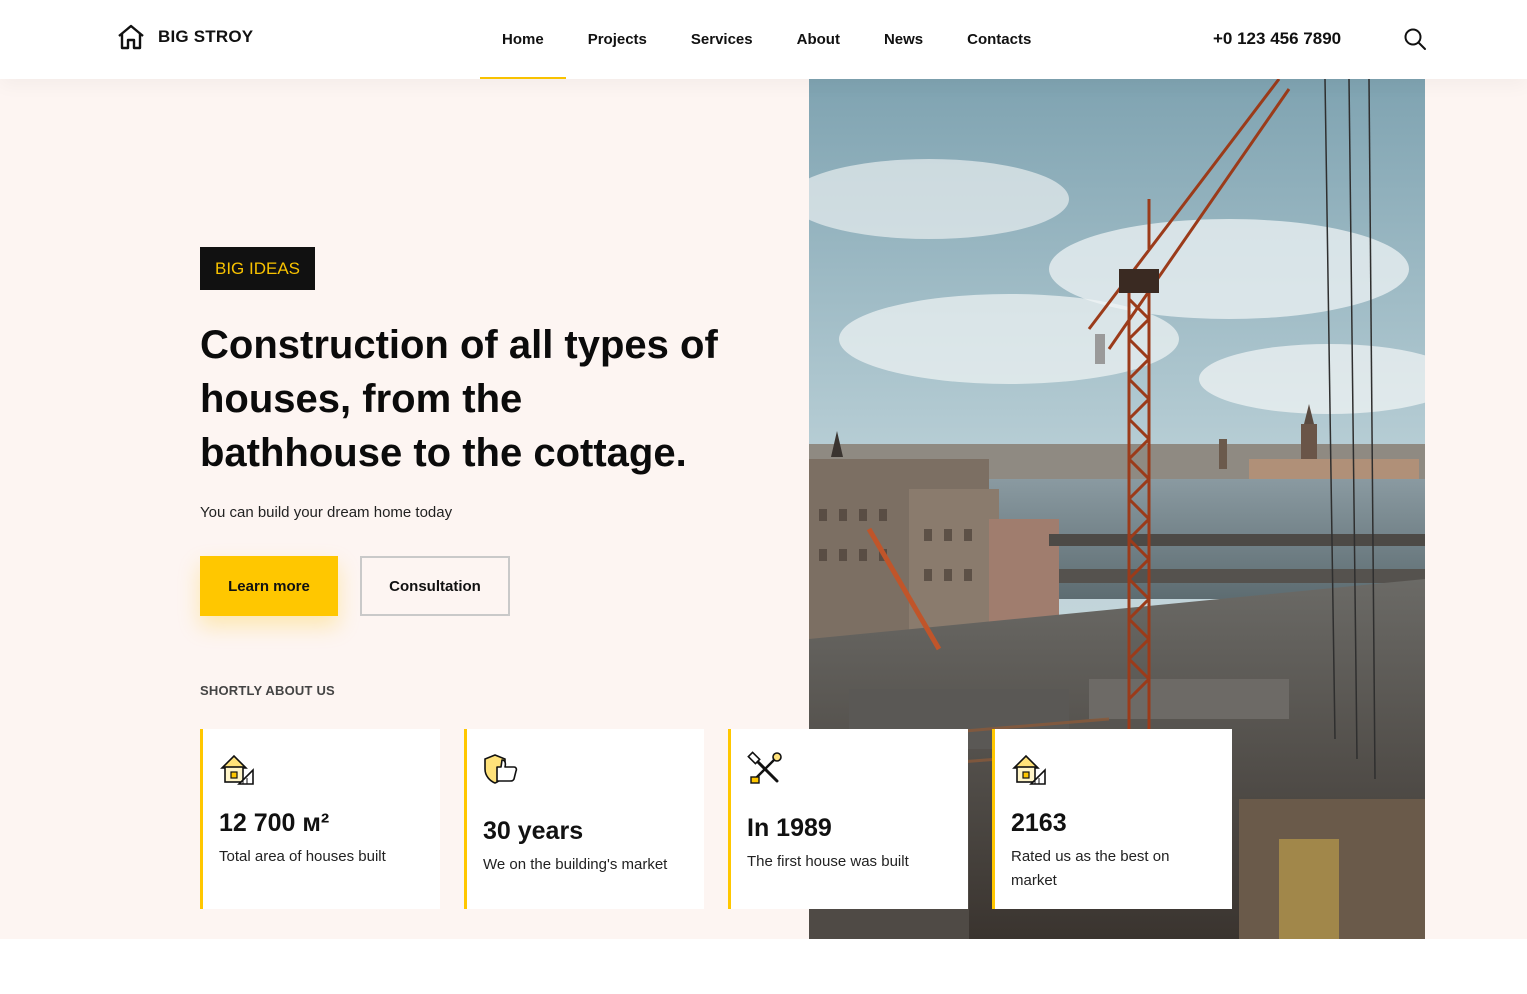 The image size is (1527, 994). Describe the element at coordinates (1277, 39) in the screenshot. I see `phone-number: +0 123 456 7890` at that location.